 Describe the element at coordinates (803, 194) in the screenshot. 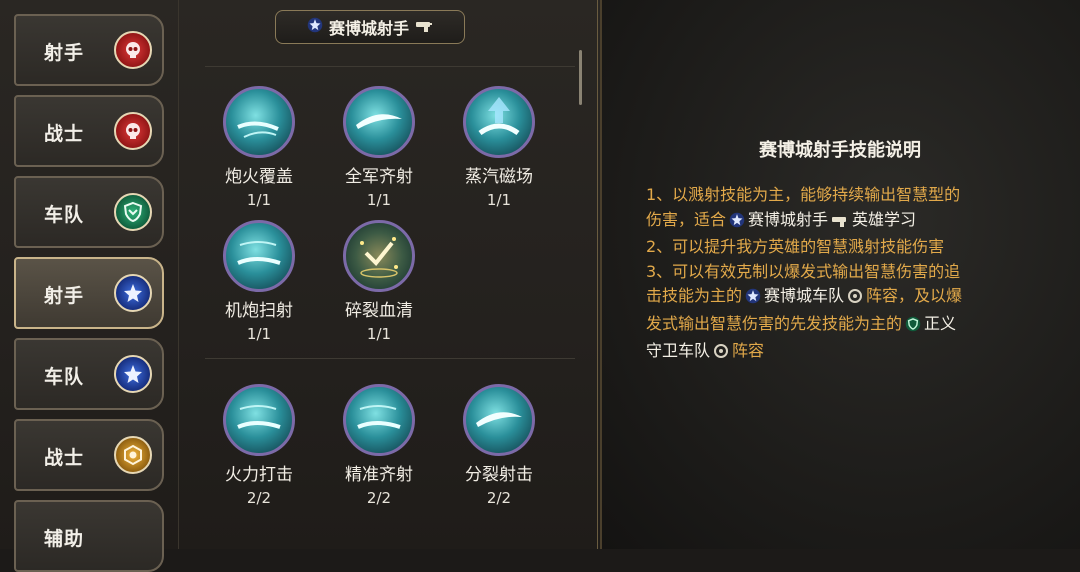

I see `description-line: 1、以溅射技能为主，能够持续输出智慧型的` at that location.